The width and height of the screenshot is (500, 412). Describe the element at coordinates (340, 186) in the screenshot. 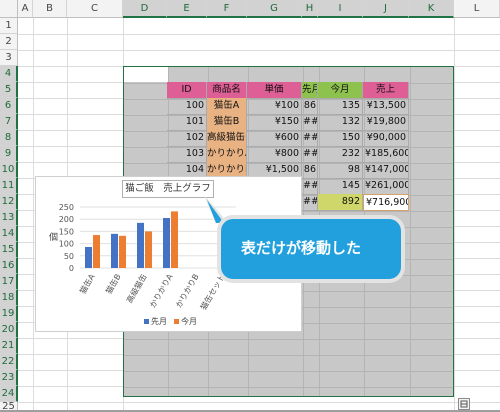

I see `cell-this-month: 145` at that location.